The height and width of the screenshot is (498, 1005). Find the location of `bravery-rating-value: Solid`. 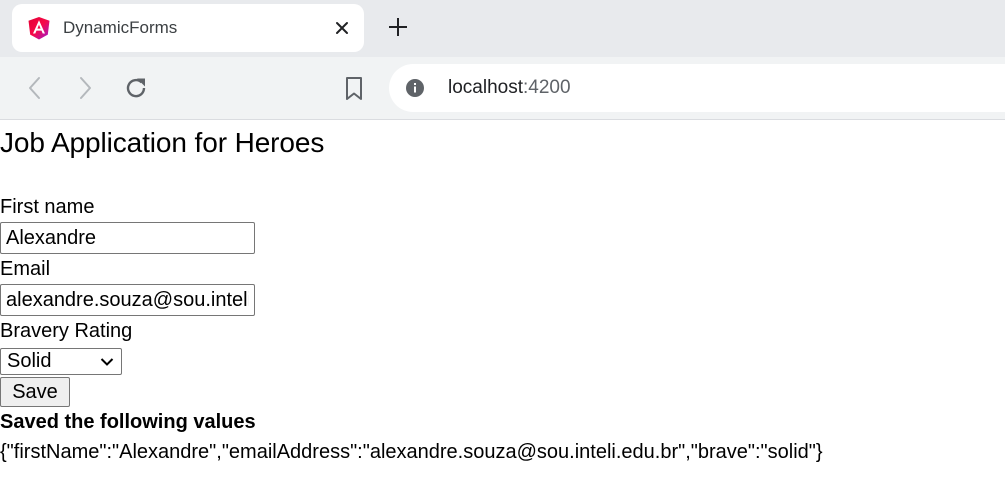

bravery-rating-value: Solid is located at coordinates (29, 361).